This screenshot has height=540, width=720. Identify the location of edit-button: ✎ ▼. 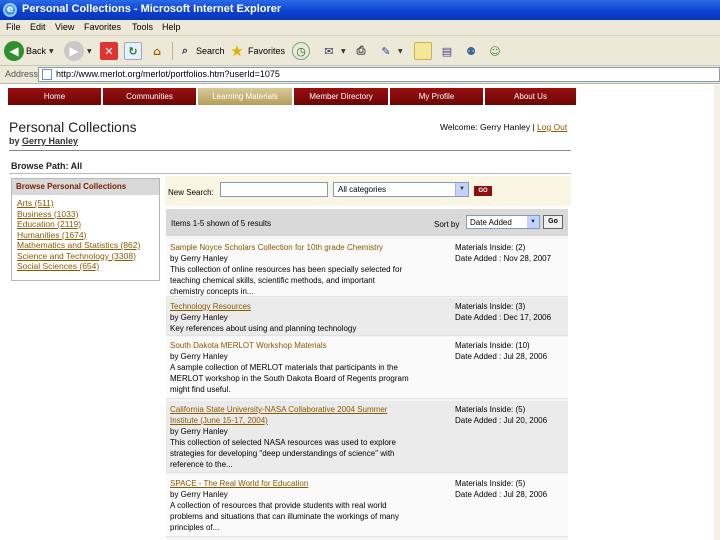
(389, 51).